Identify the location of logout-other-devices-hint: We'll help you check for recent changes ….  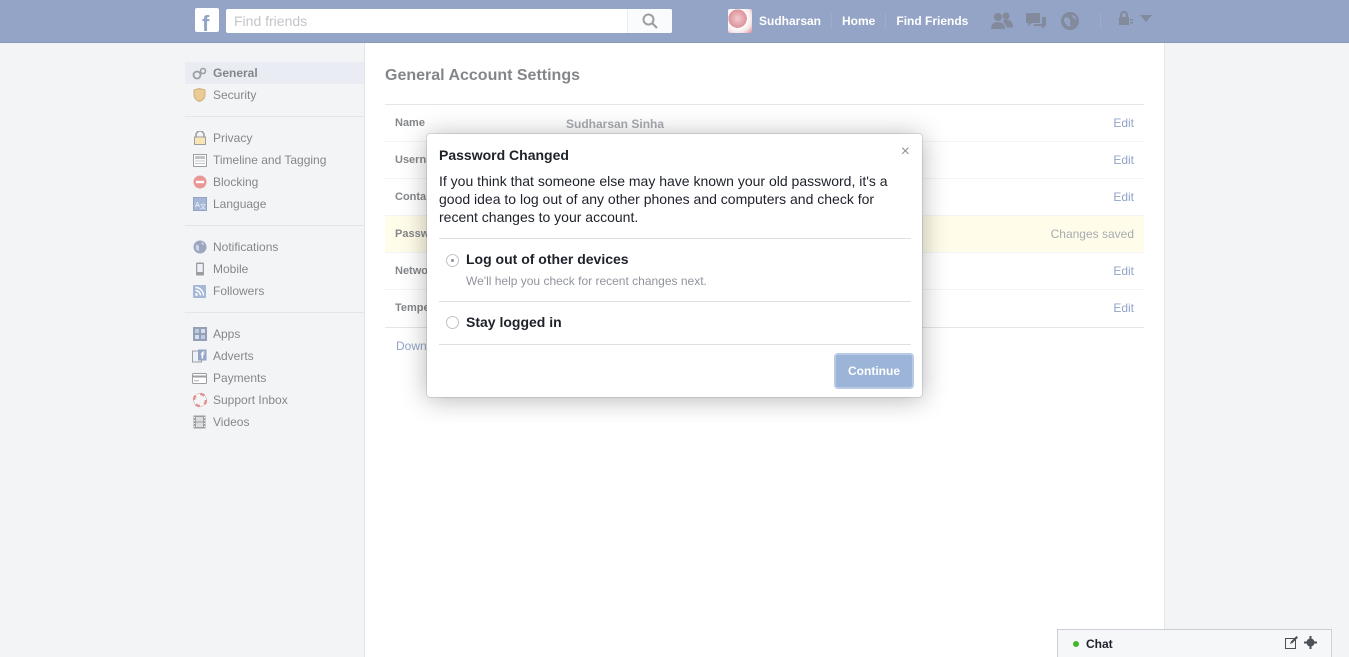
(586, 281).